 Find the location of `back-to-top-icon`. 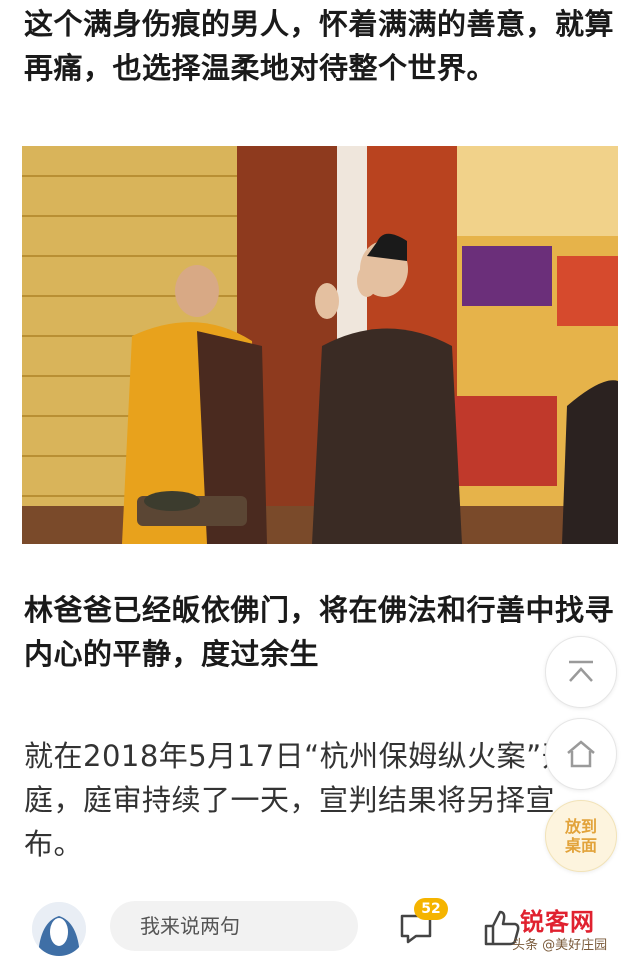

back-to-top-icon is located at coordinates (581, 671).